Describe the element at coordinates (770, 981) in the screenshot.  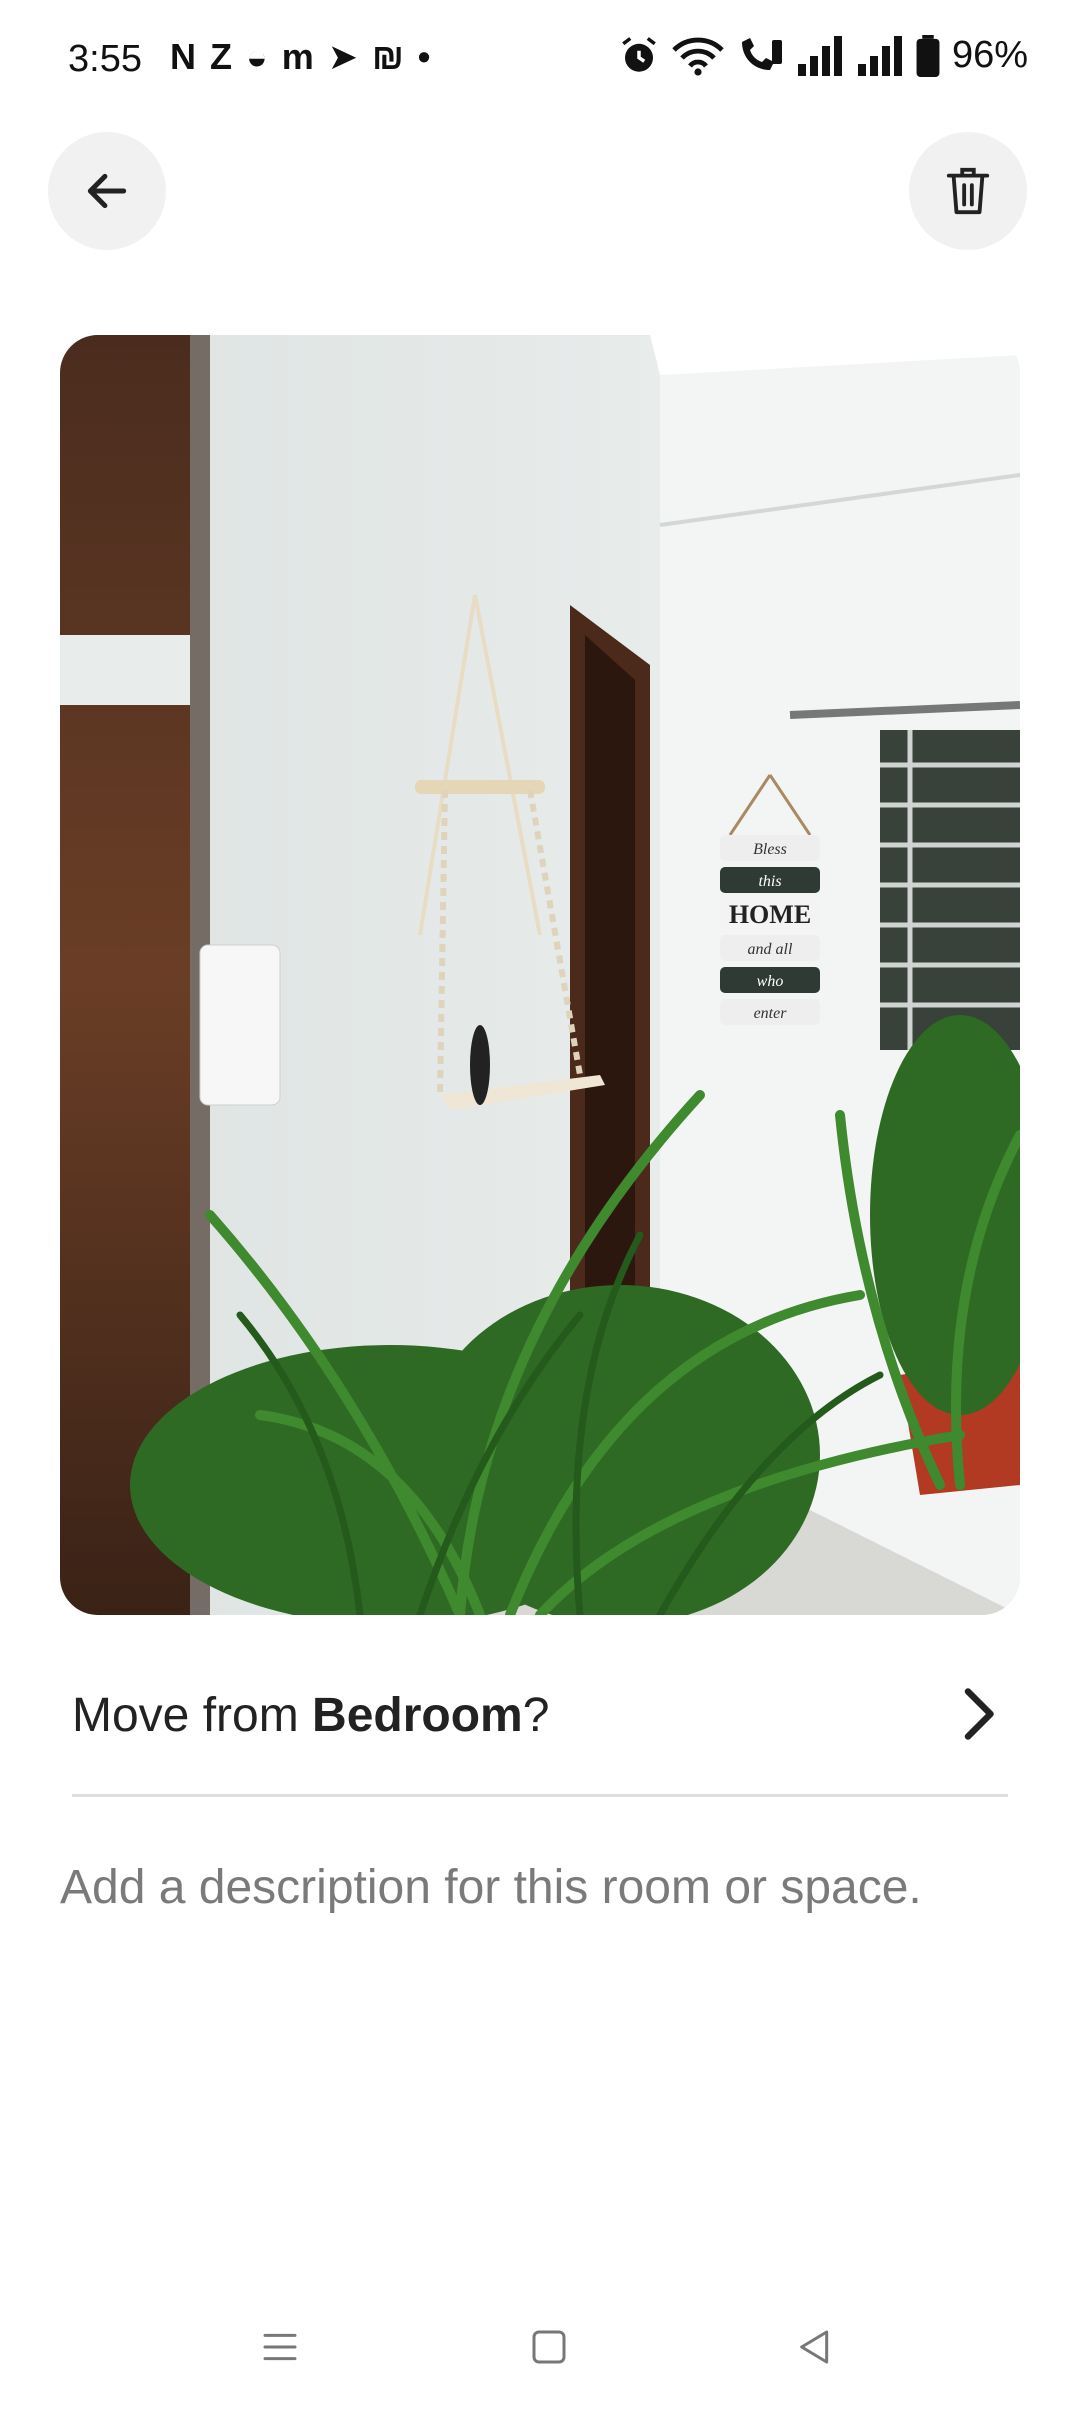
I see `sign-line: who` at that location.